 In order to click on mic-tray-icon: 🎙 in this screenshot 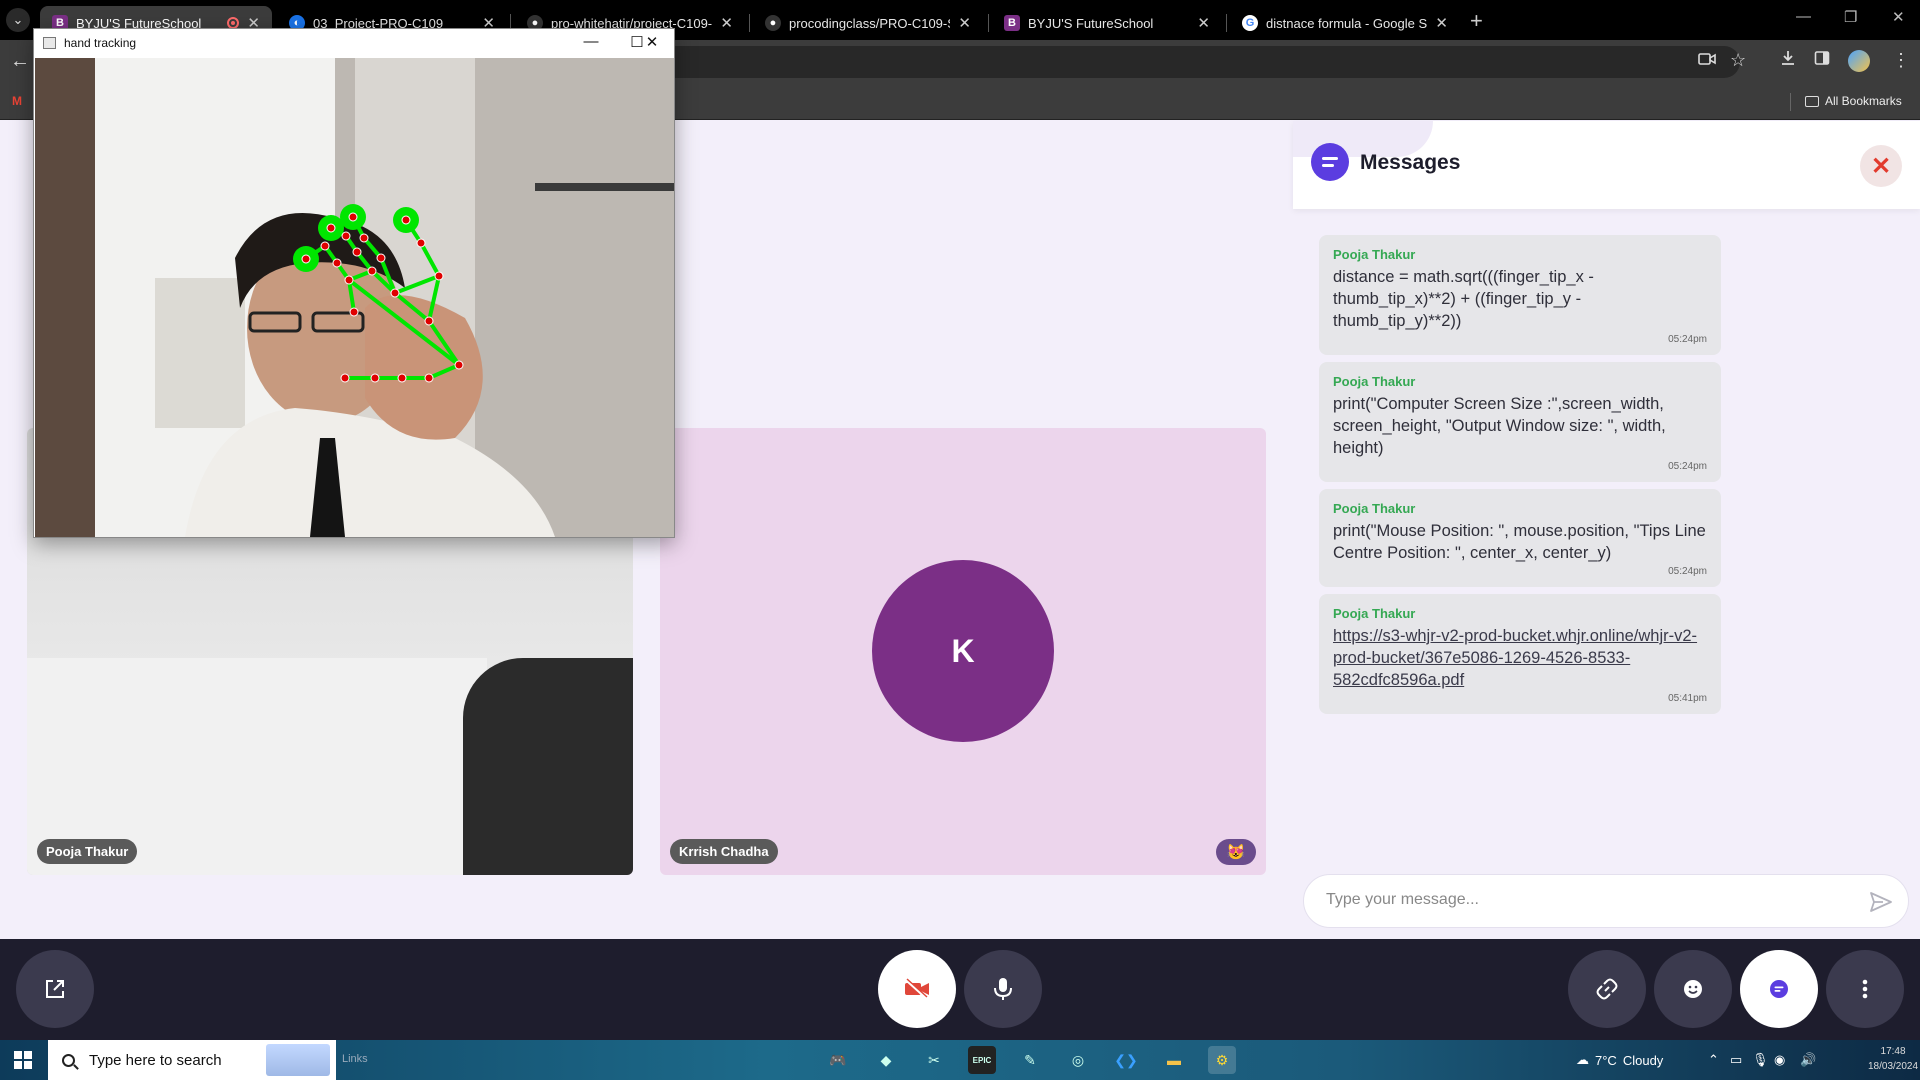, I will do `click(1760, 1060)`.